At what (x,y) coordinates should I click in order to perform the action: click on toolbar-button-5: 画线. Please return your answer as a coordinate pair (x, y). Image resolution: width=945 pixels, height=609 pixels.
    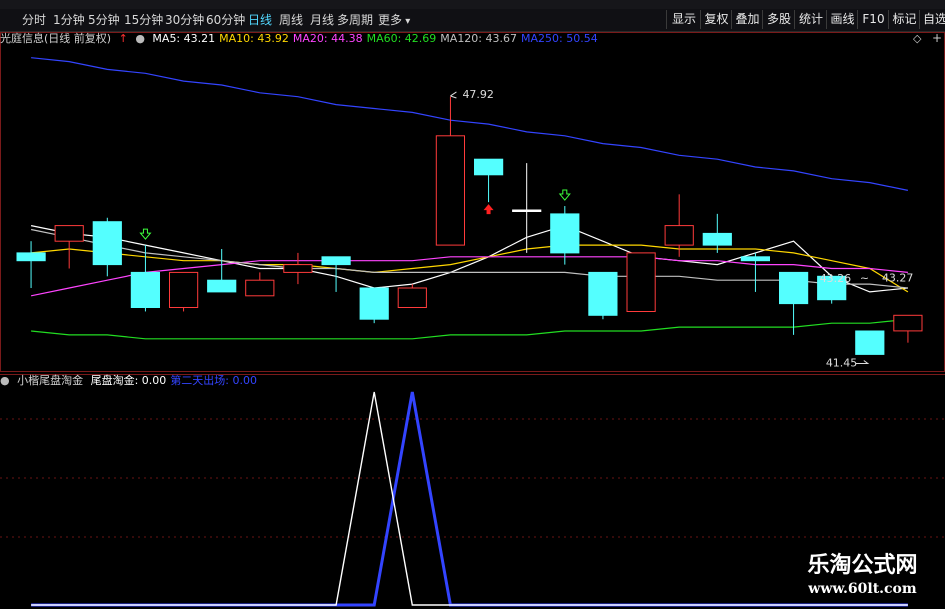
    Looking at the image, I should click on (842, 19).